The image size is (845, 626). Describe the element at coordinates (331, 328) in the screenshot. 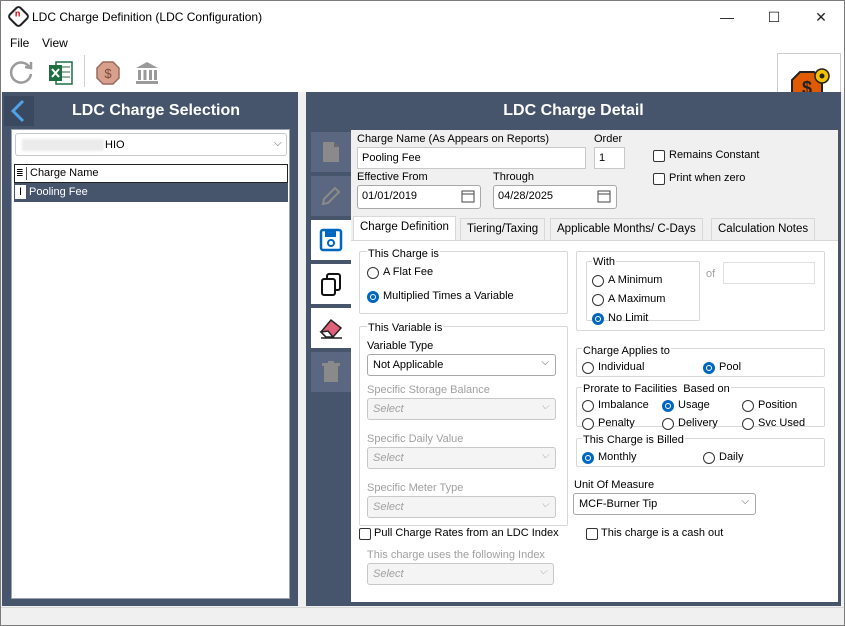

I see `eraser-icon` at that location.